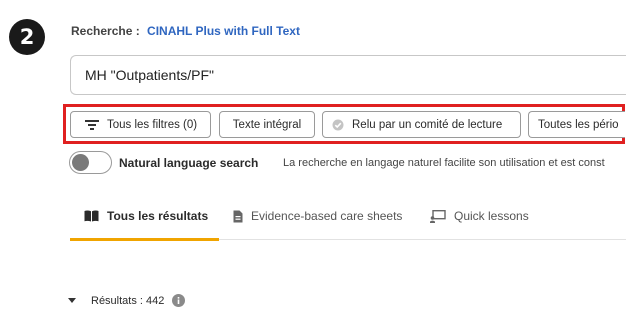 The width and height of the screenshot is (628, 309). What do you see at coordinates (189, 163) in the screenshot?
I see `natural-language-label: Natural language search` at bounding box center [189, 163].